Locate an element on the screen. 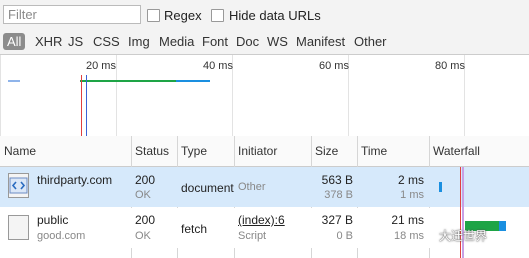  waterfall-bar is located at coordinates (440, 187).